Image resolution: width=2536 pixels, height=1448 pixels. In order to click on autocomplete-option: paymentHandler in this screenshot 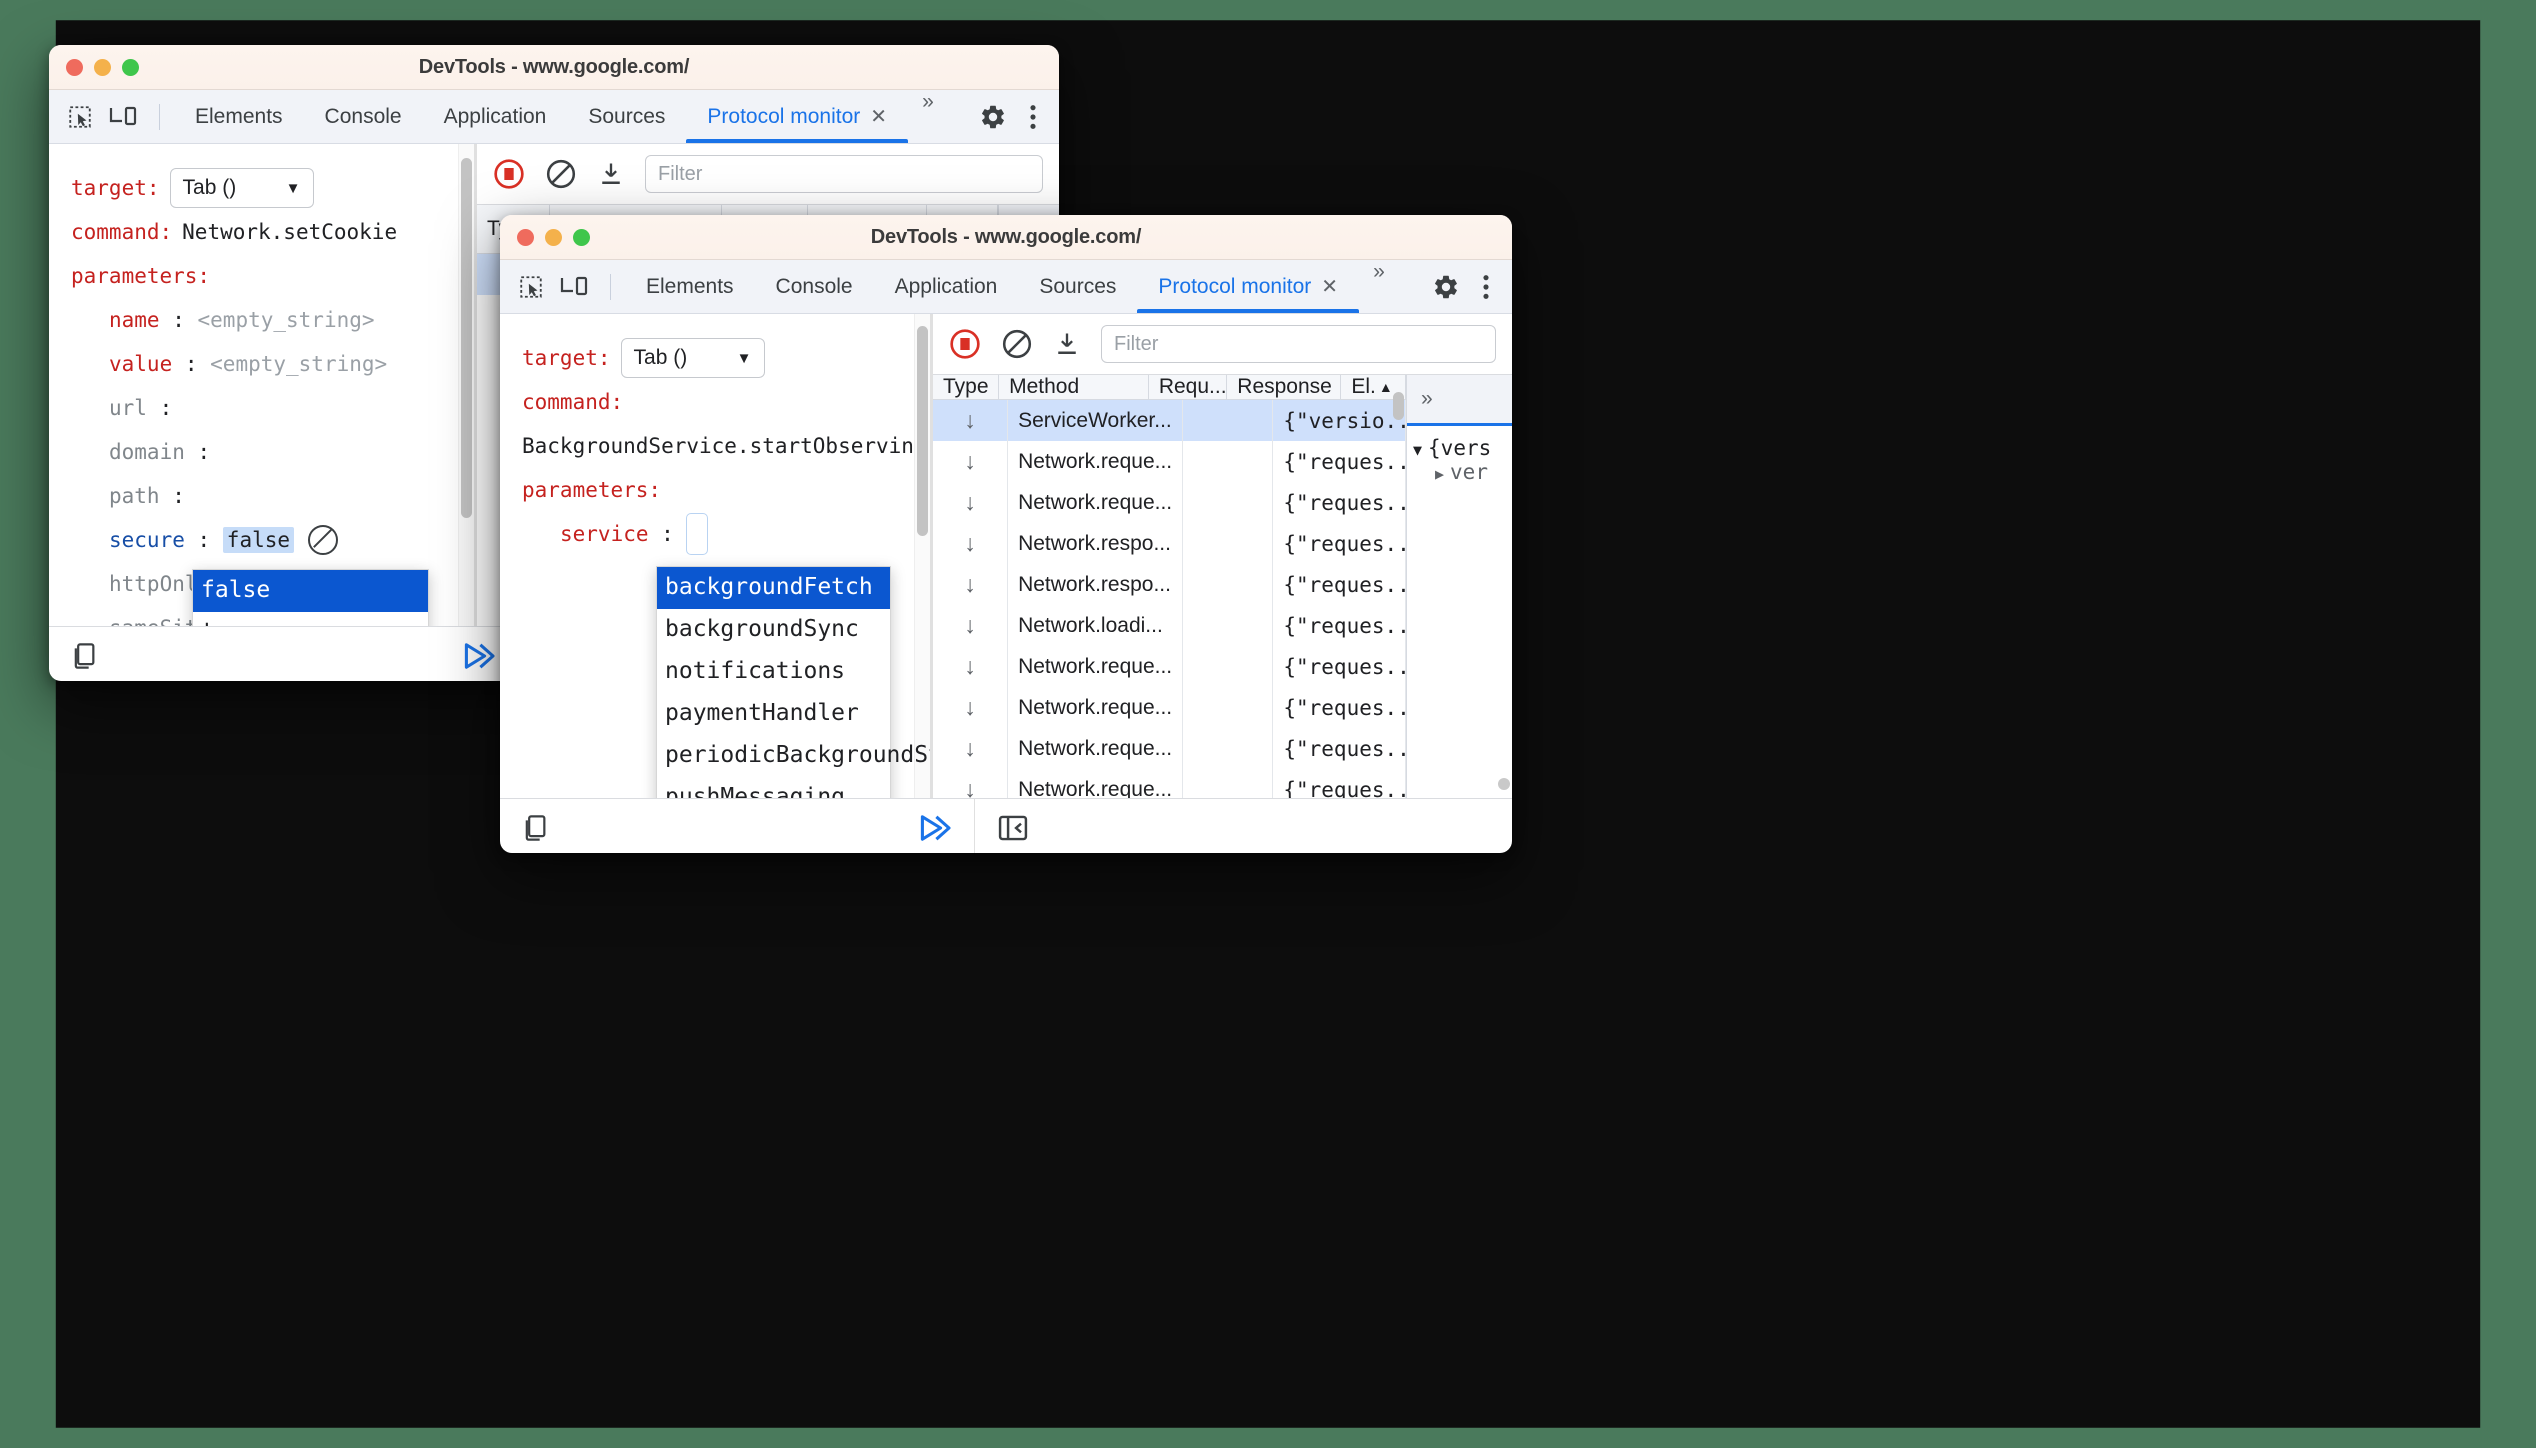, I will do `click(773, 714)`.